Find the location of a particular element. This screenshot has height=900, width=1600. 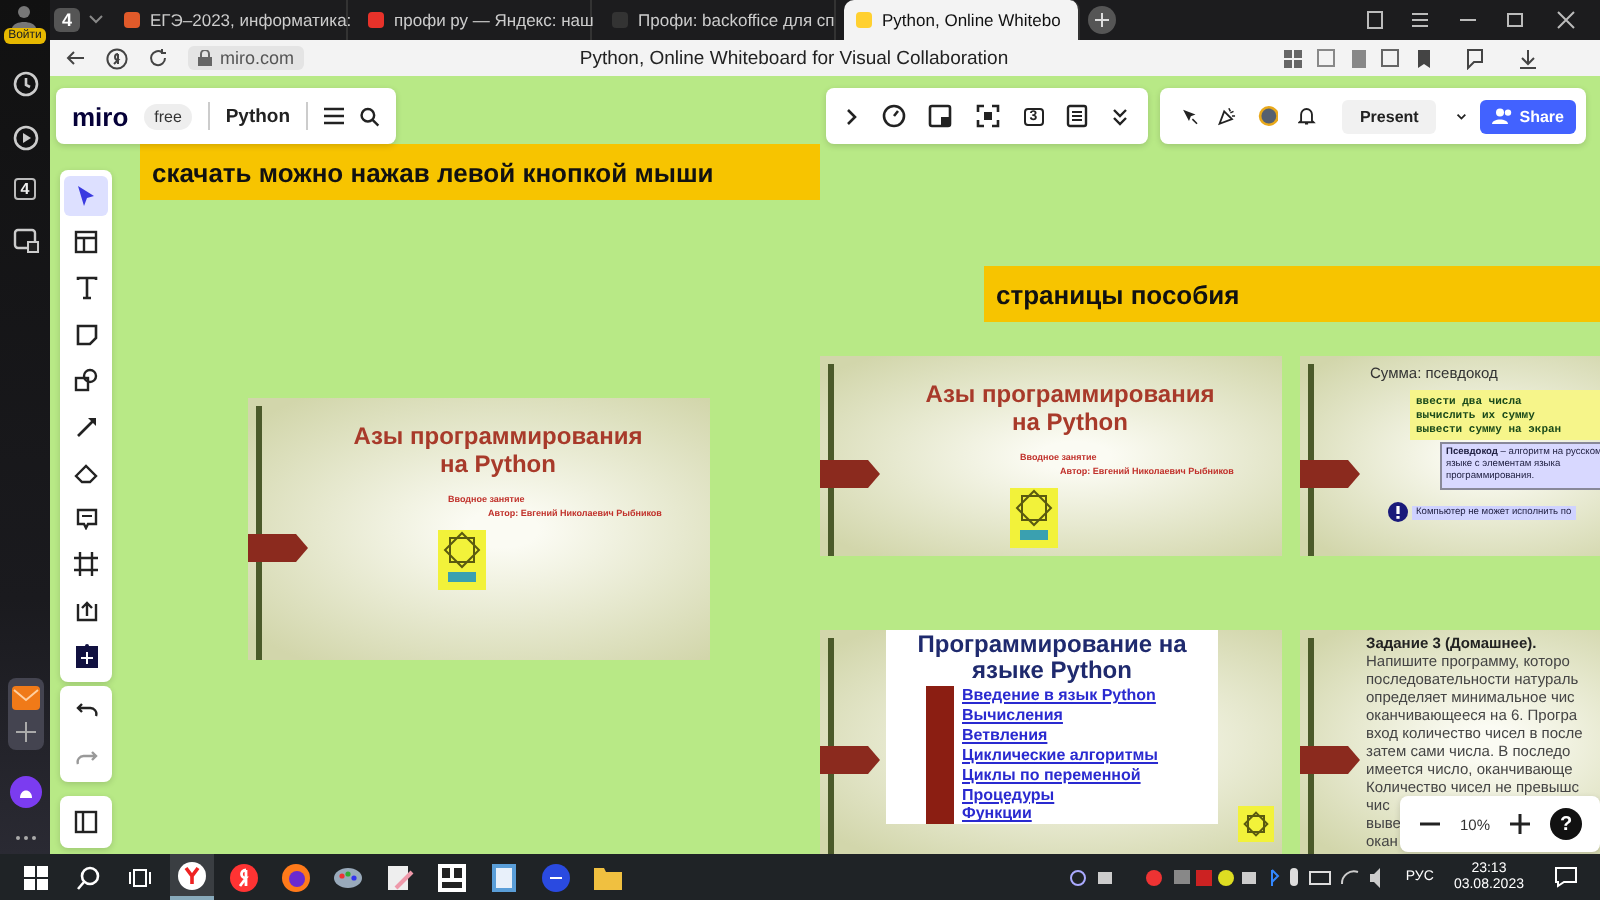

page-title: Python, Online Whiteboard for Visual Collaboration is located at coordinates (794, 58).